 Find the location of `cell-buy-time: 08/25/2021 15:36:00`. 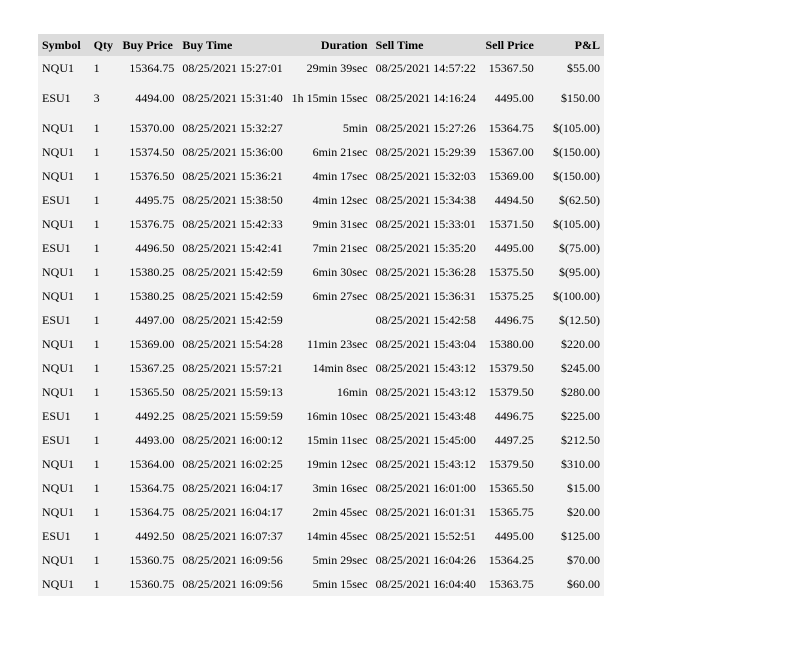

cell-buy-time: 08/25/2021 15:36:00 is located at coordinates (232, 151).